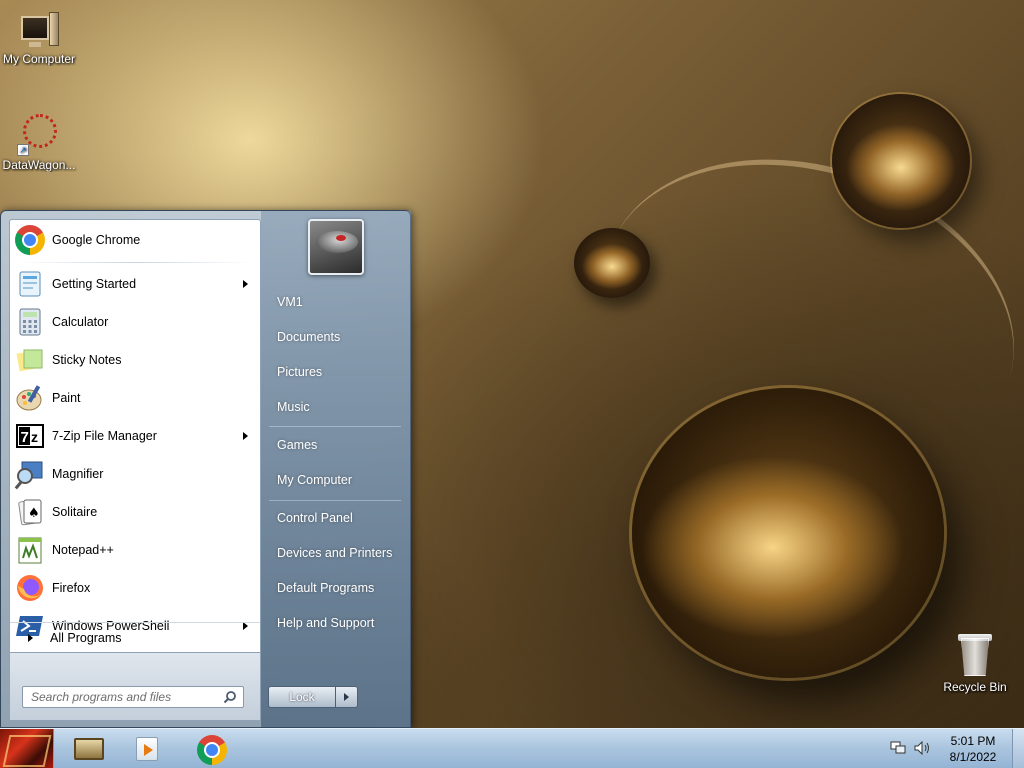  What do you see at coordinates (66, 398) in the screenshot?
I see `program-label: Paint` at bounding box center [66, 398].